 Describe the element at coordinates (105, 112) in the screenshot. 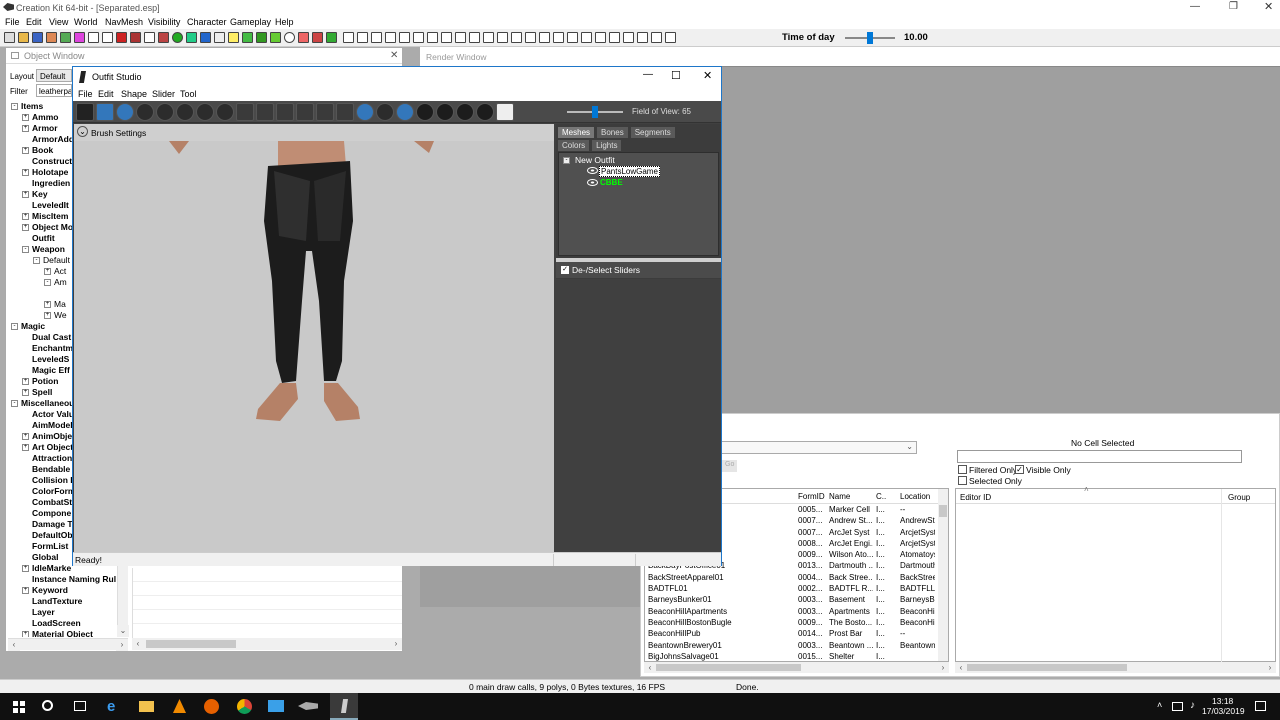

I see `slider-add-icon` at that location.